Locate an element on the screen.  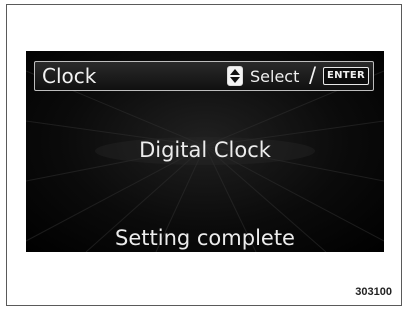
enter-button: ENTER is located at coordinates (346, 76).